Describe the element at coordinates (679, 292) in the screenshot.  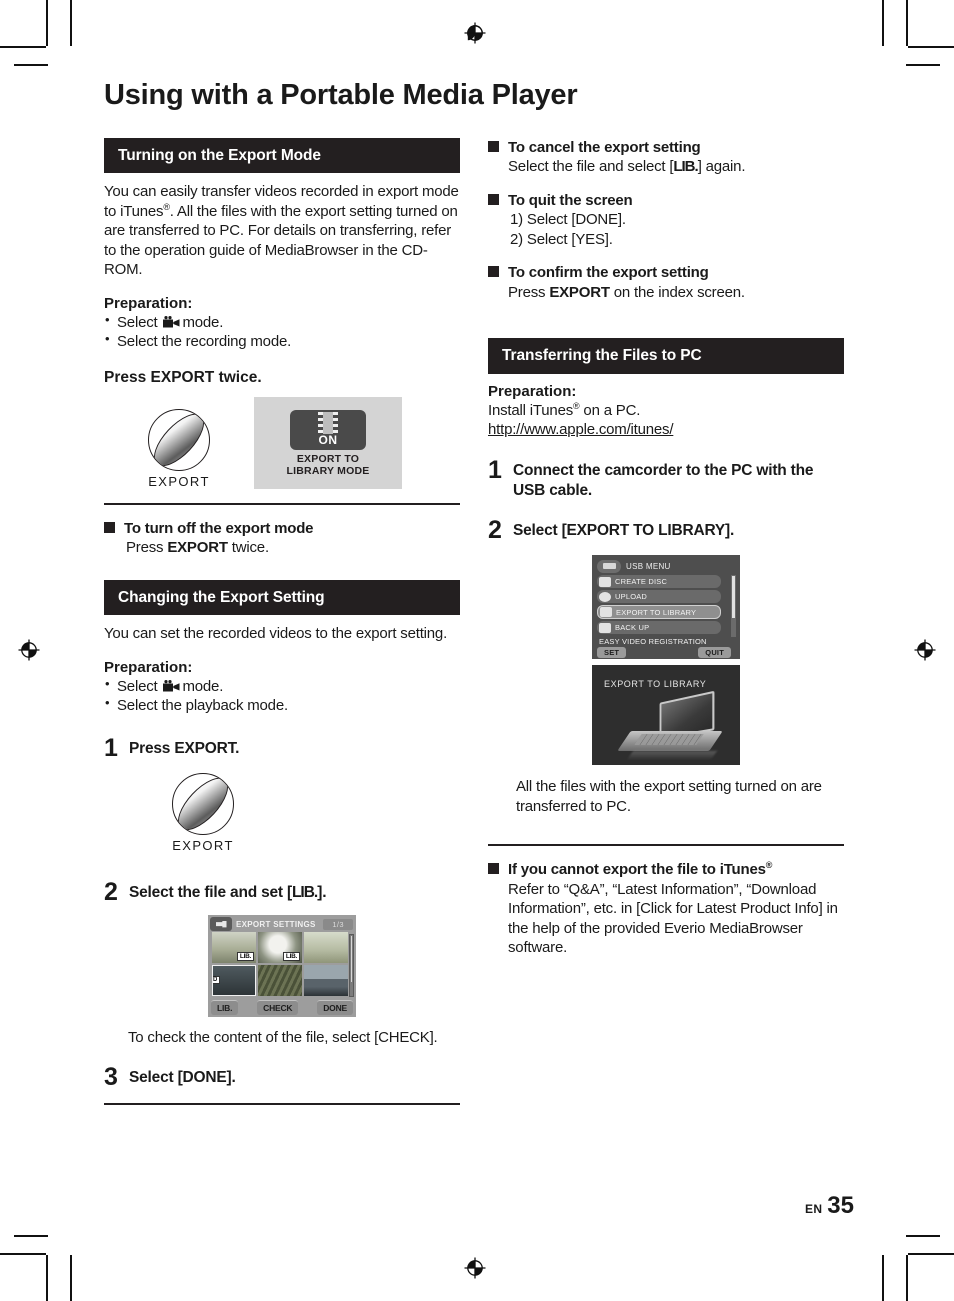
I see `confirm-post: on the index screen.` at that location.